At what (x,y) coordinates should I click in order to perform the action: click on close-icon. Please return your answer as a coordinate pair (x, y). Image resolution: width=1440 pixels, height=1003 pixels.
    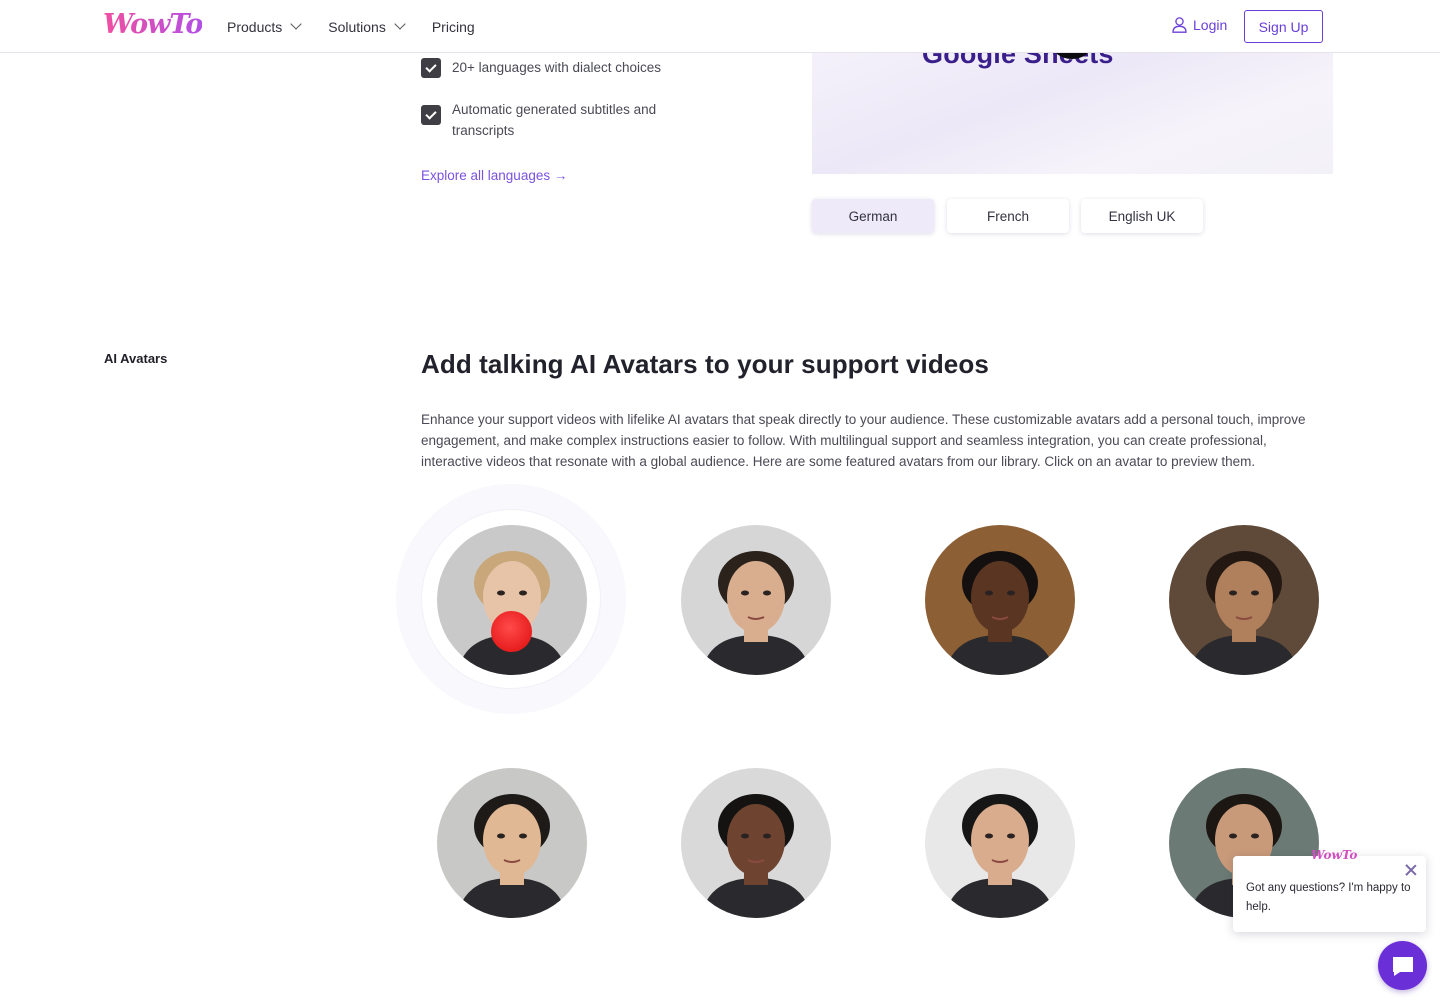
    Looking at the image, I should click on (1411, 870).